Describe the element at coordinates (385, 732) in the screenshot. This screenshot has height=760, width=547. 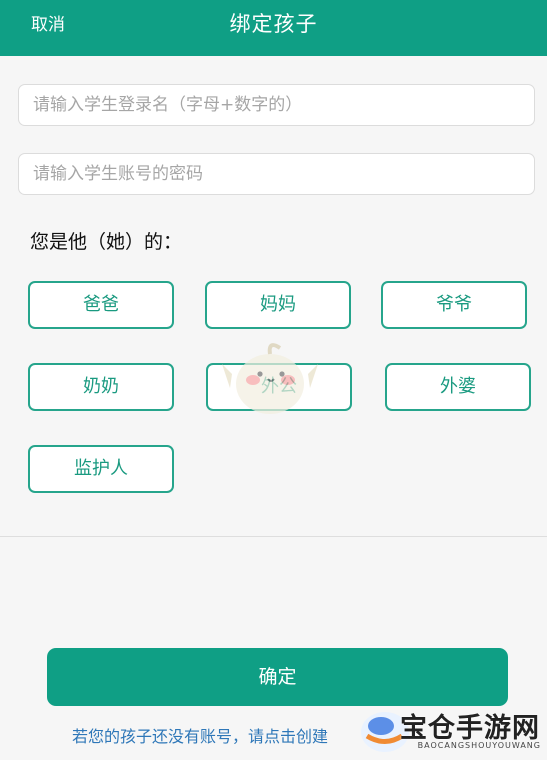
I see `brand-logo-icon` at that location.